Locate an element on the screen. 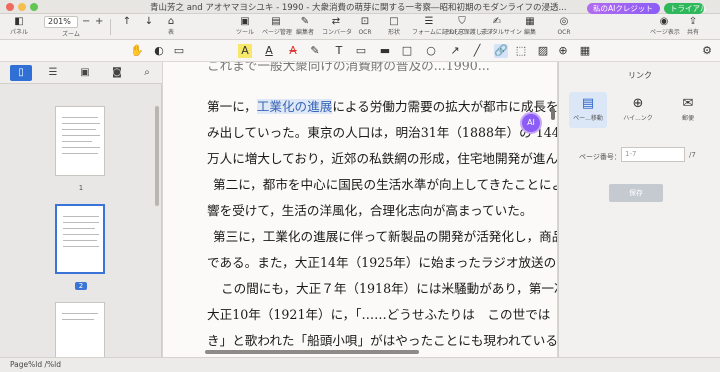 This screenshot has width=720, height=372. table-icon: ▦ is located at coordinates (585, 51).